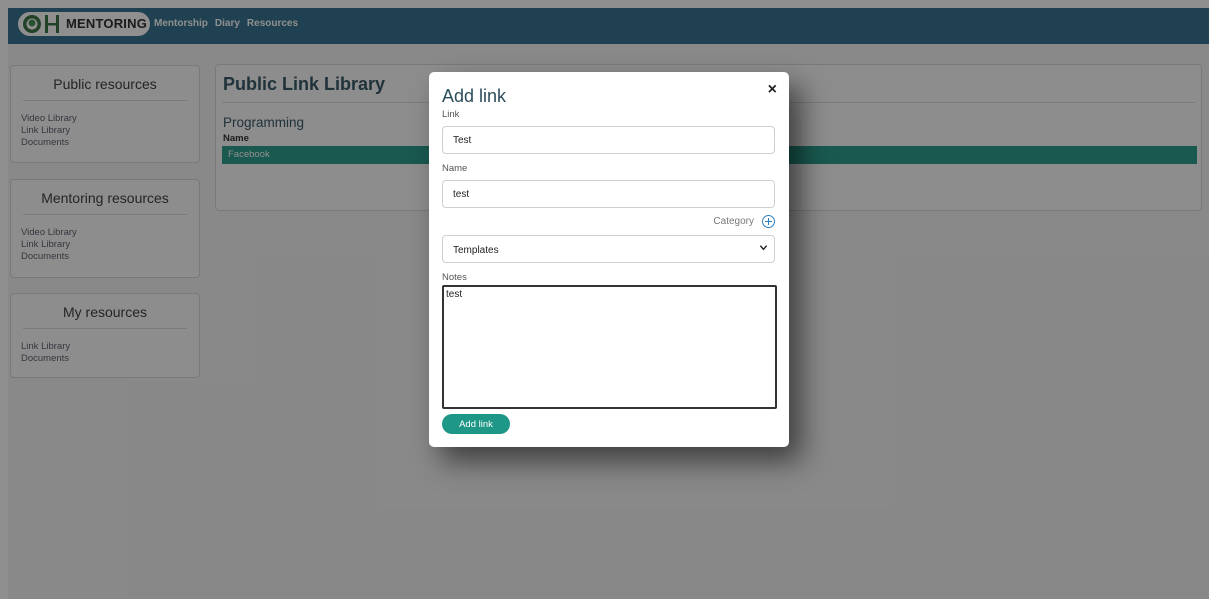 The image size is (1209, 599). Describe the element at coordinates (474, 96) in the screenshot. I see `dialog-title: Add link` at that location.